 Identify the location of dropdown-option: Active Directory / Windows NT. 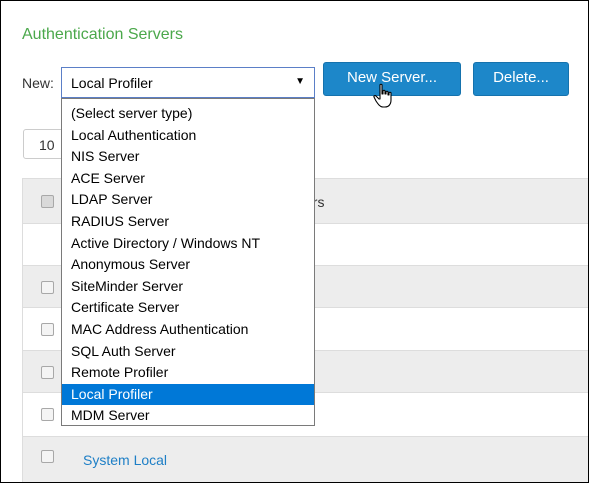
(188, 244).